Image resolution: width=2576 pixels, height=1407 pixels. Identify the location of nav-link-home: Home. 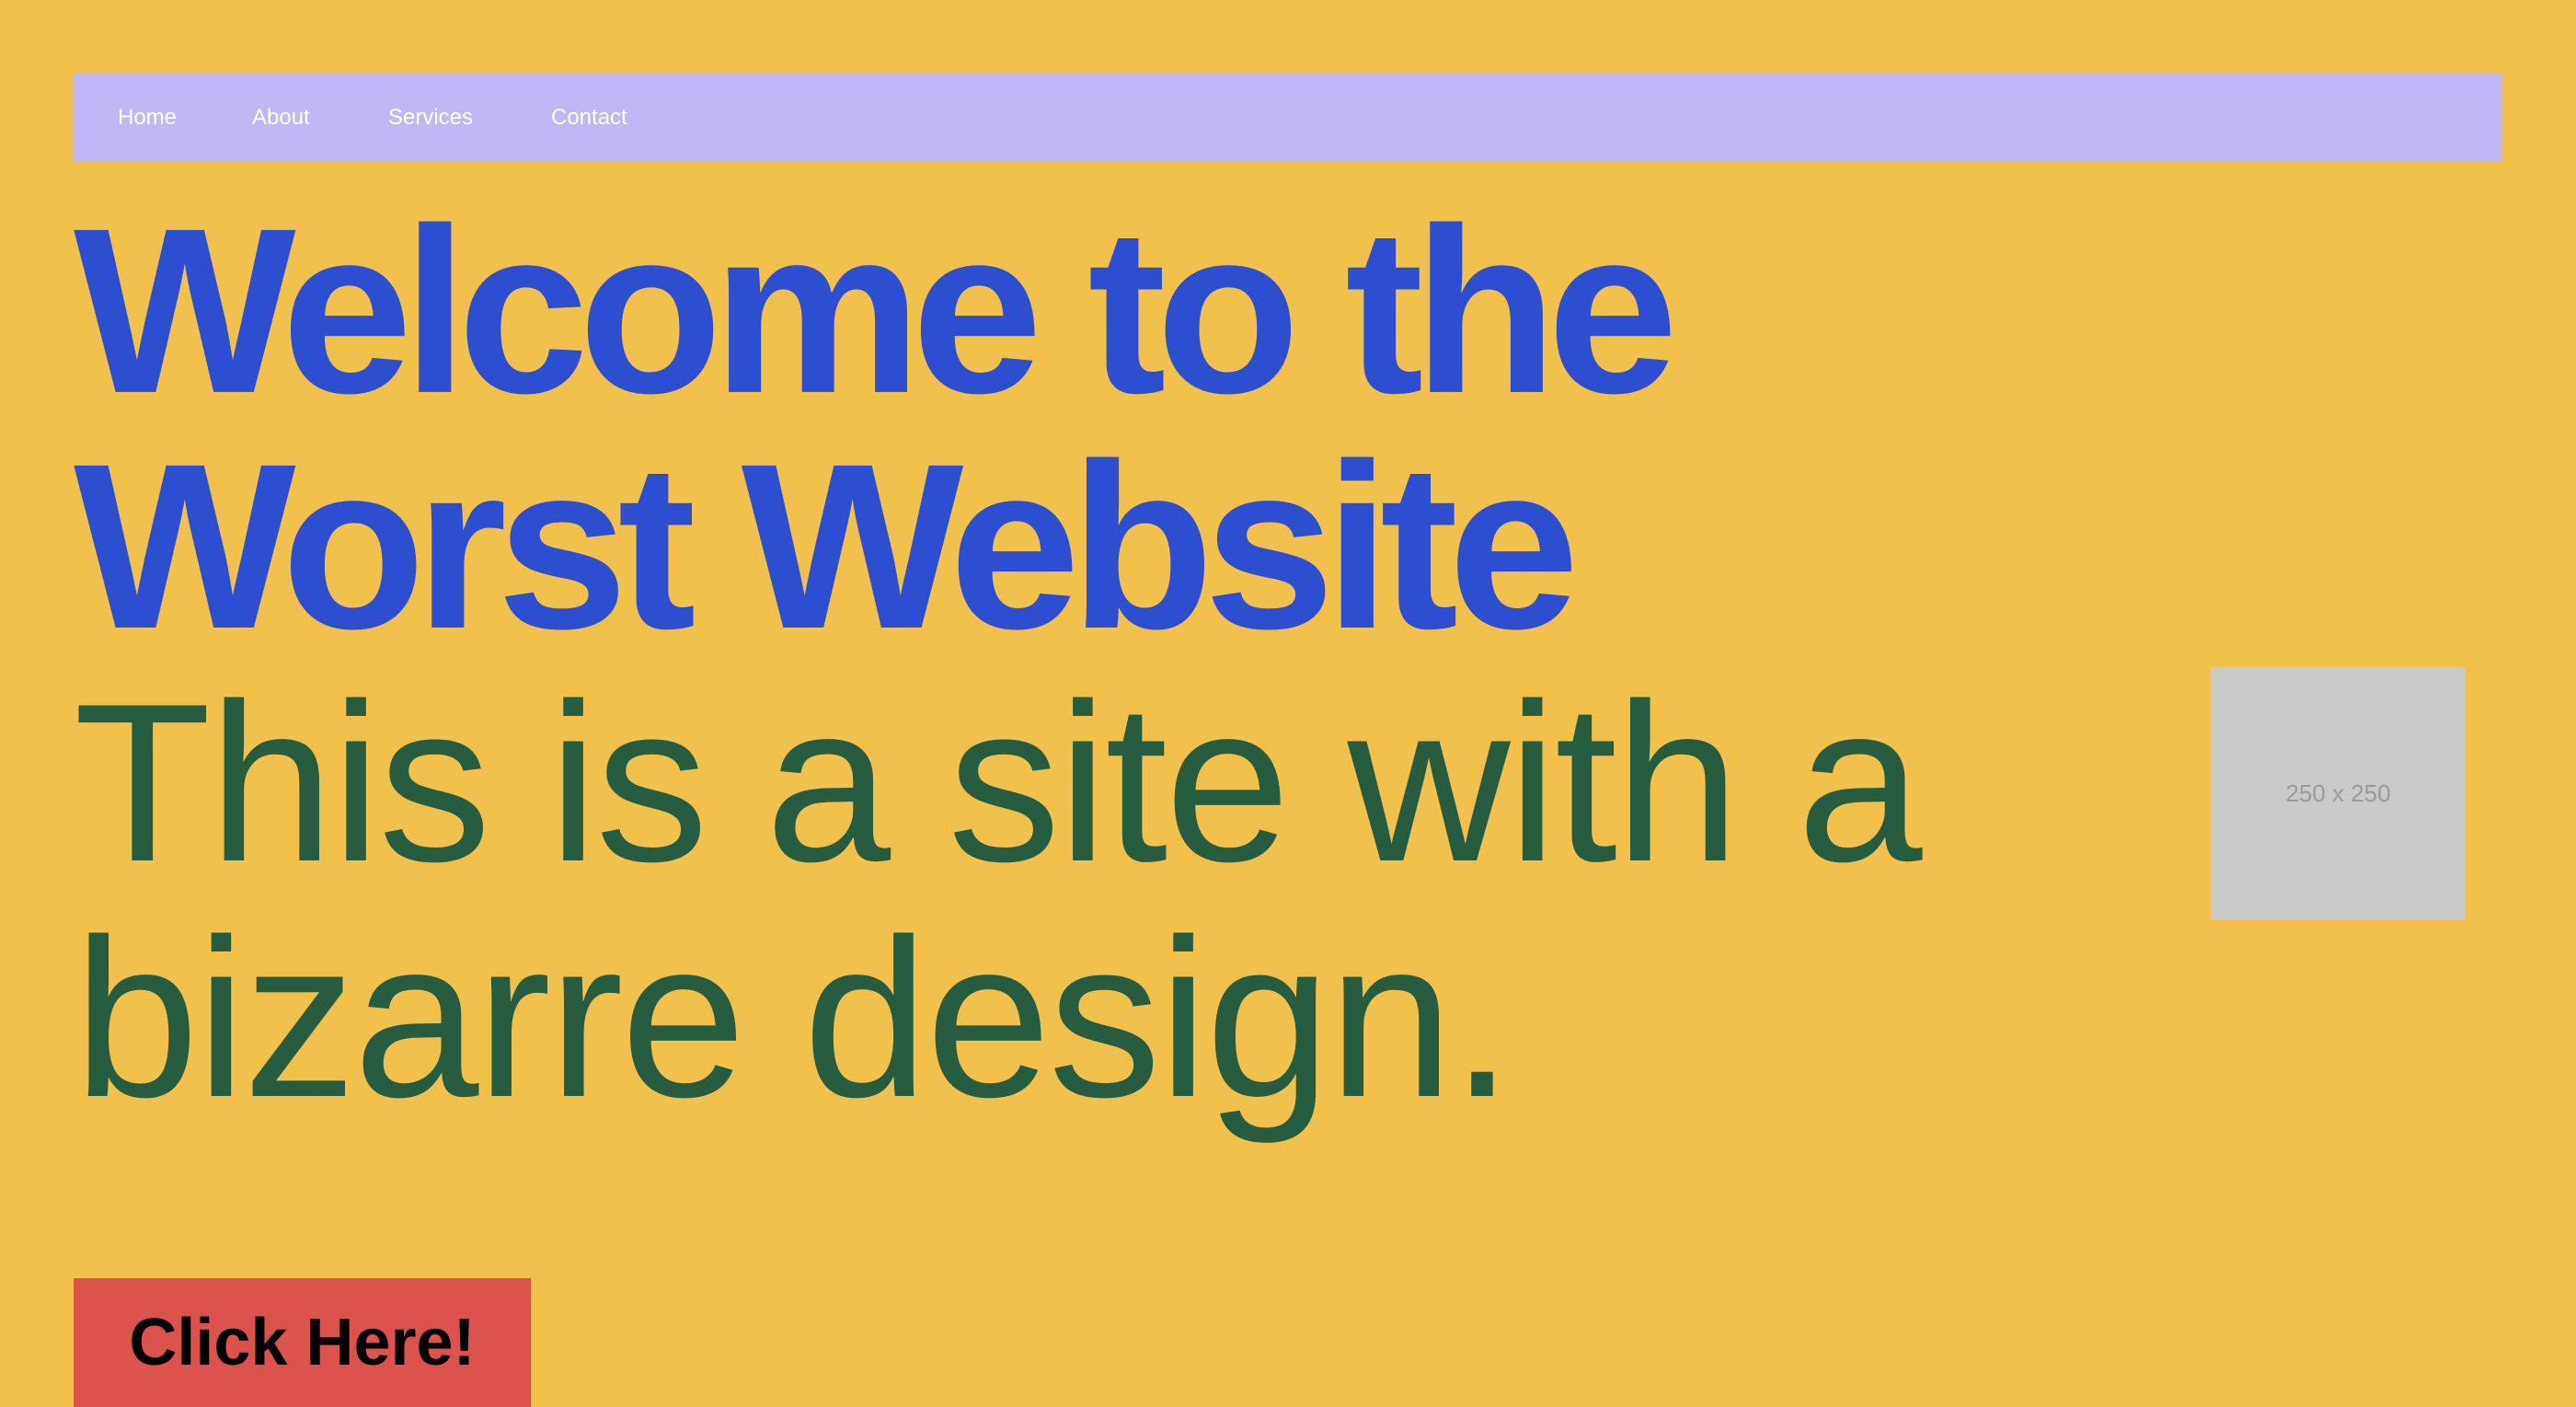
(147, 117).